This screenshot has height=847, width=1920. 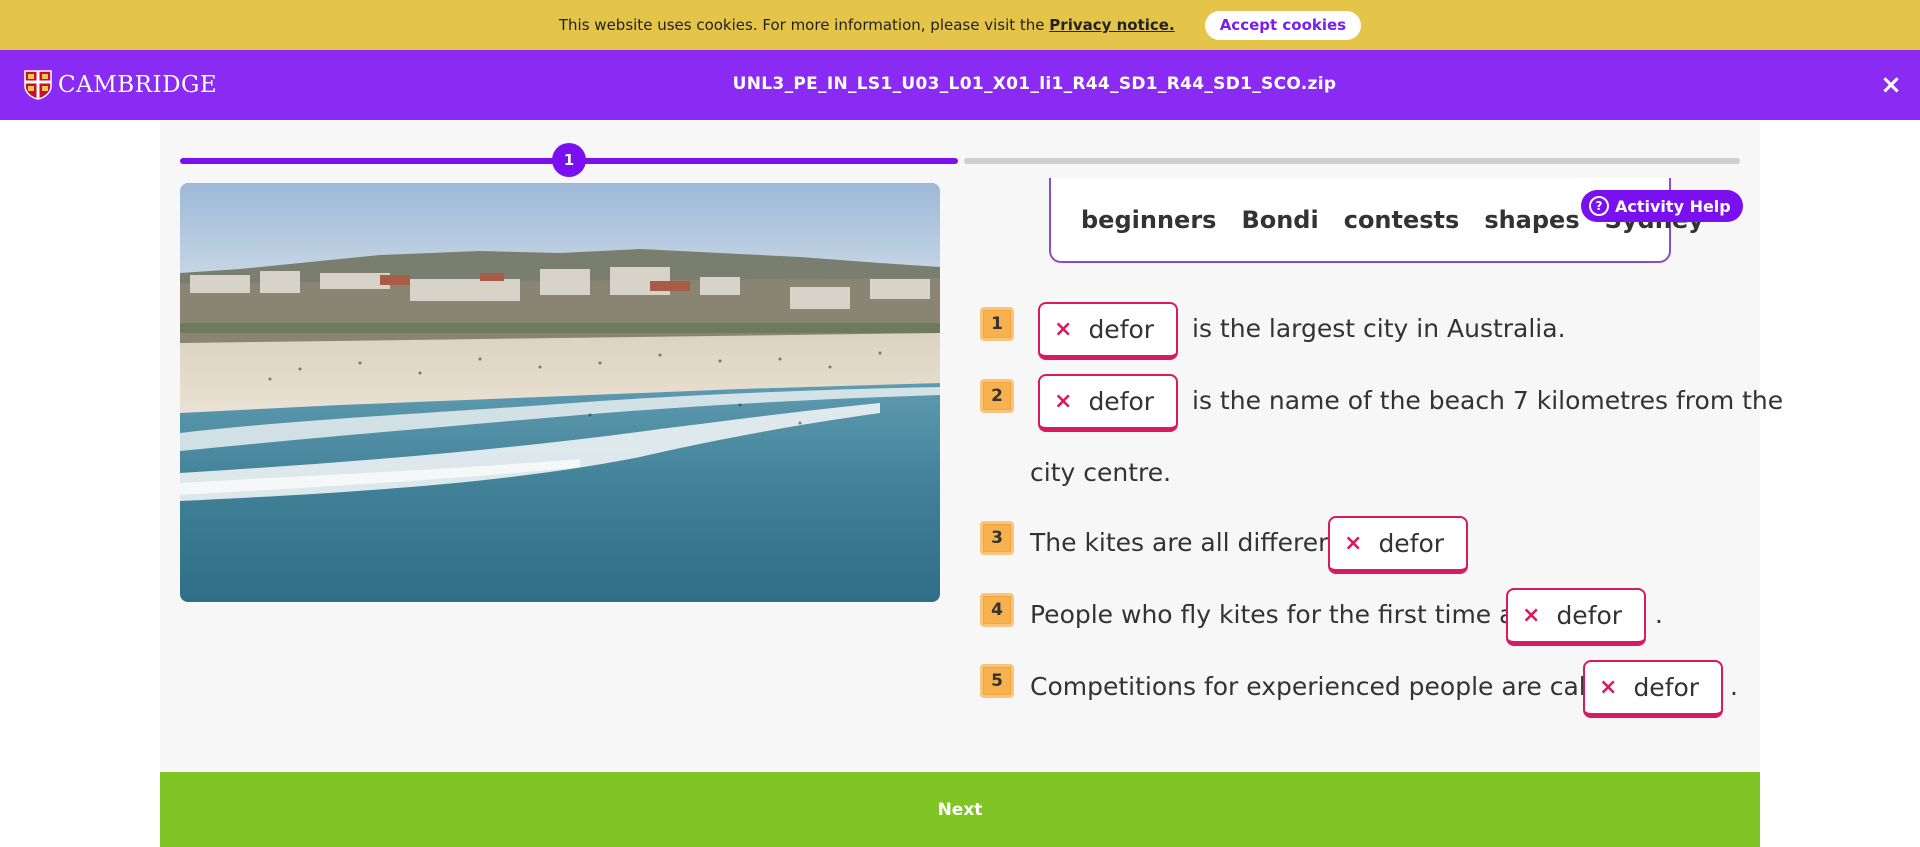 I want to click on question-text: is the largest city in Australia., so click(x=1379, y=328).